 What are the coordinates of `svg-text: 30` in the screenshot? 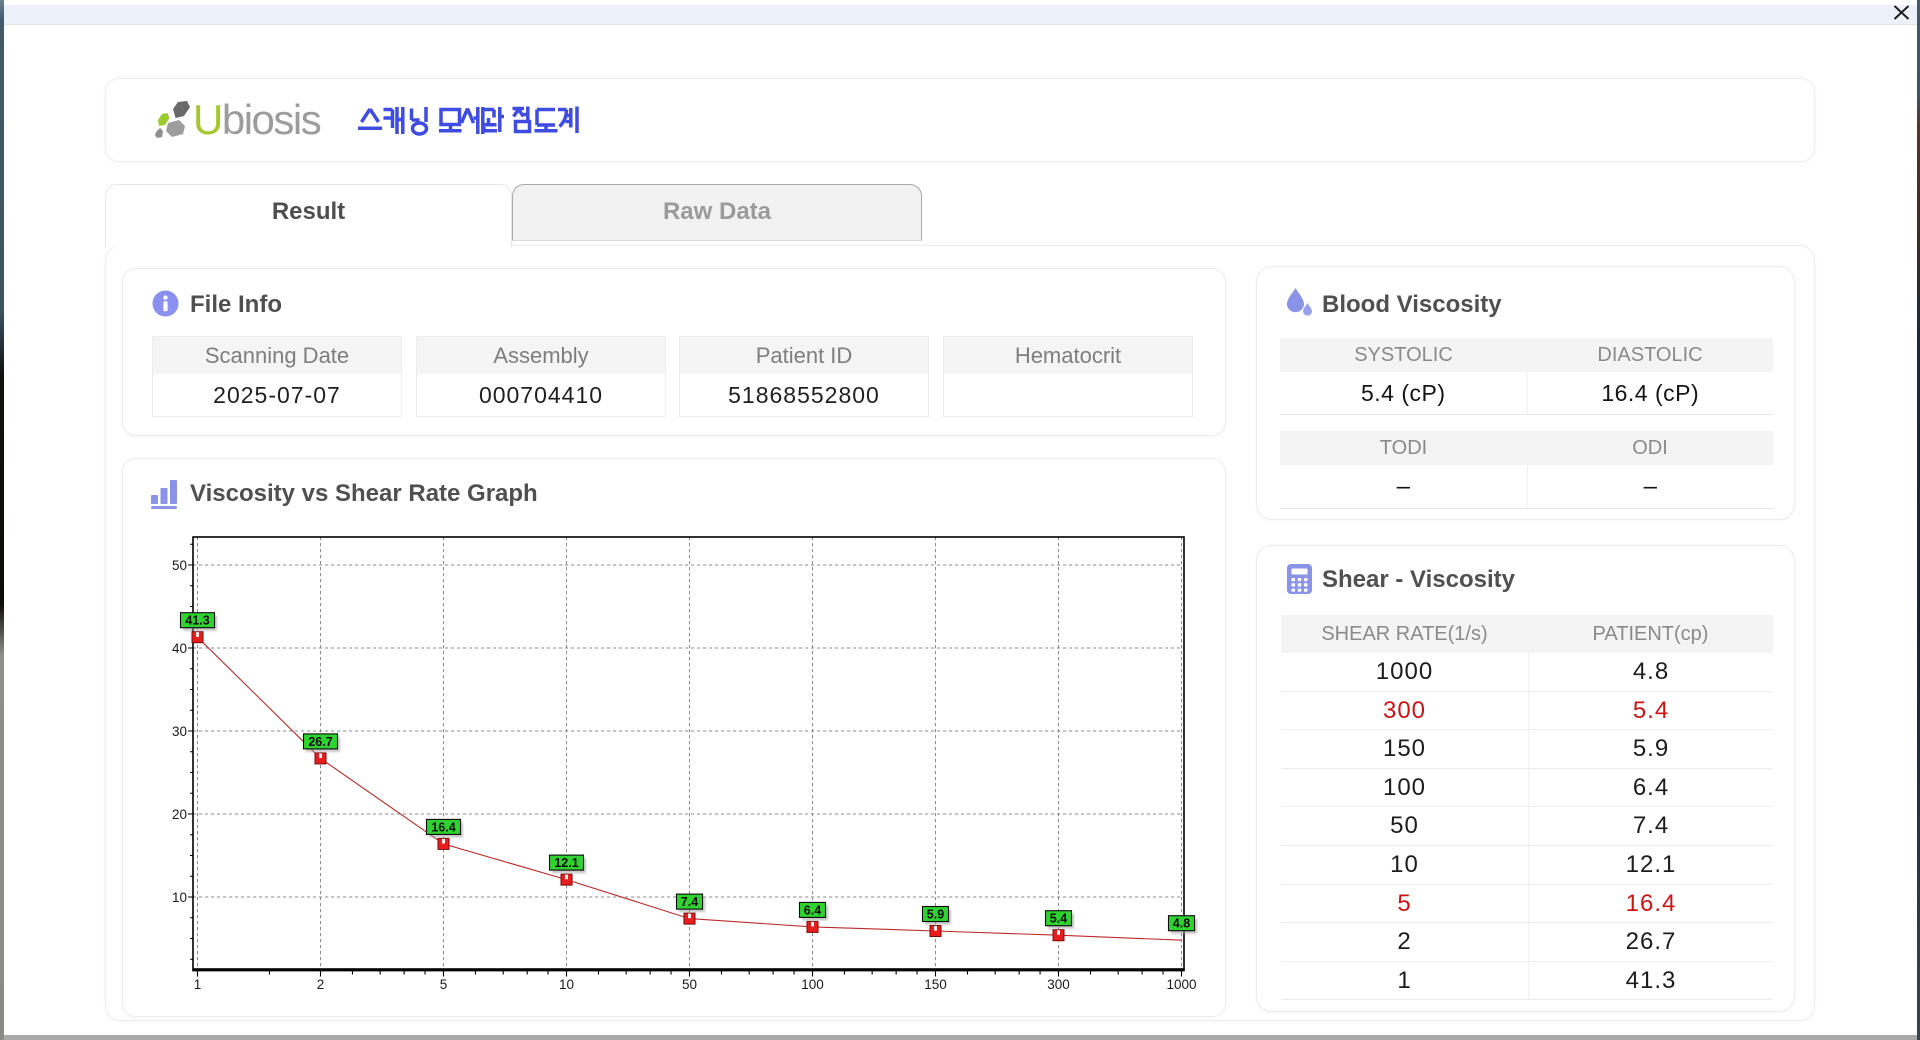 It's located at (179, 731).